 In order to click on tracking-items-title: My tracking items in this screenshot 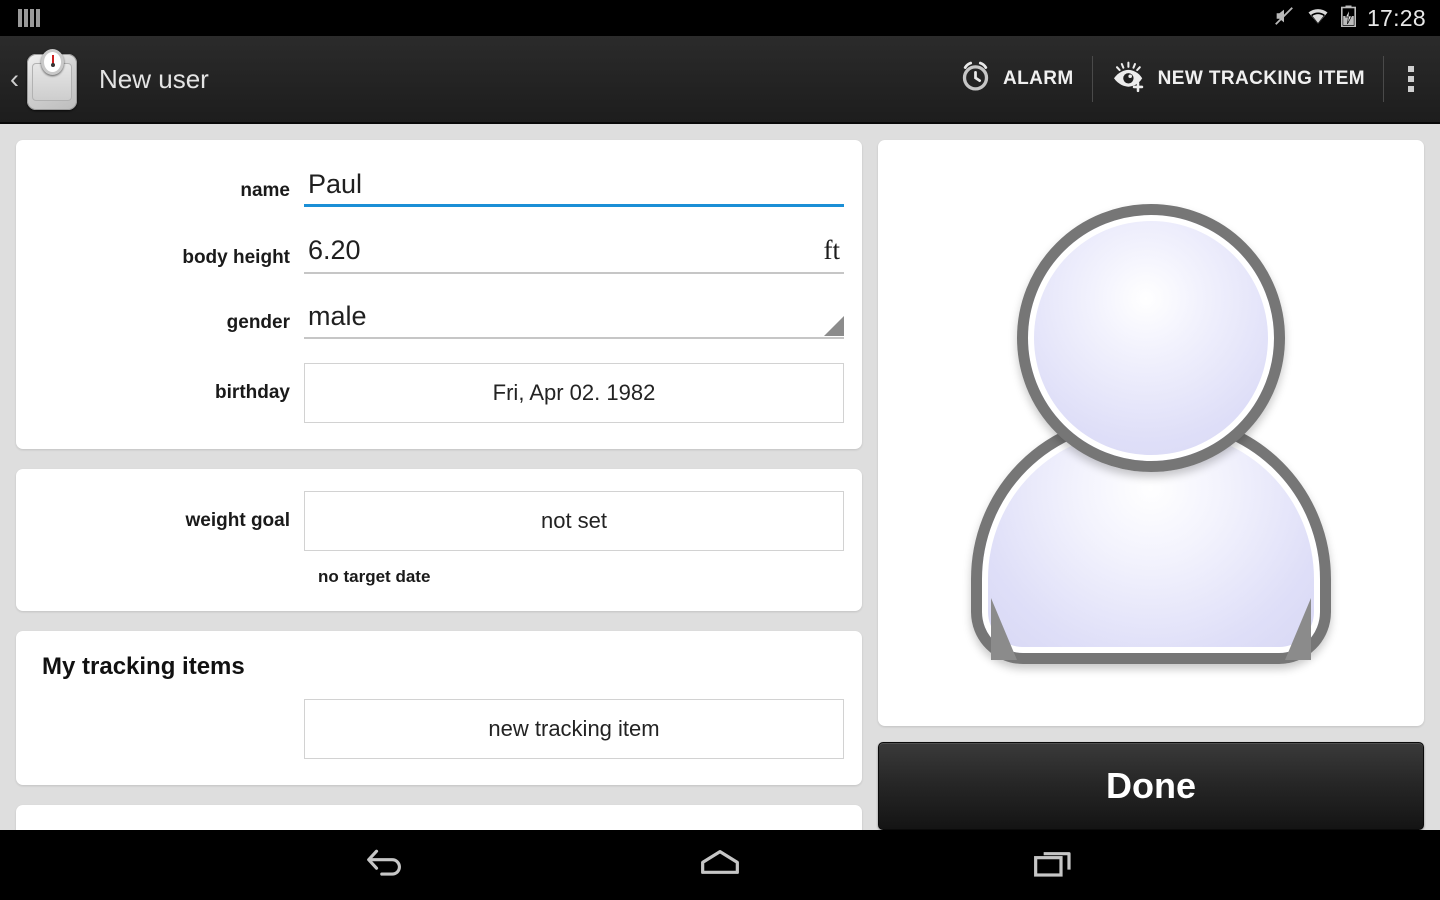, I will do `click(143, 666)`.